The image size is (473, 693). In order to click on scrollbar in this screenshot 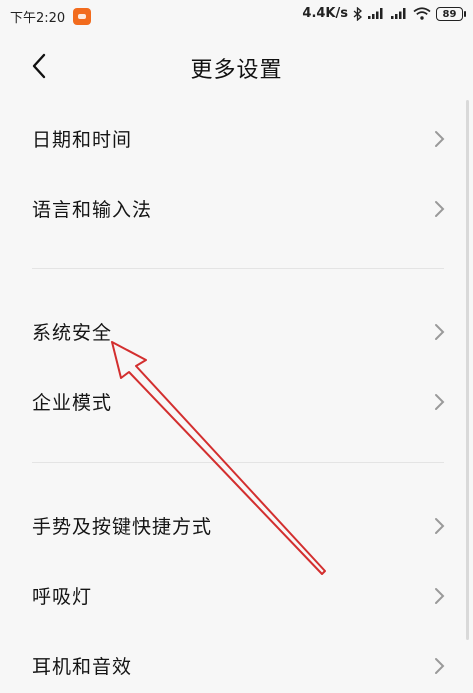, I will do `click(467, 370)`.